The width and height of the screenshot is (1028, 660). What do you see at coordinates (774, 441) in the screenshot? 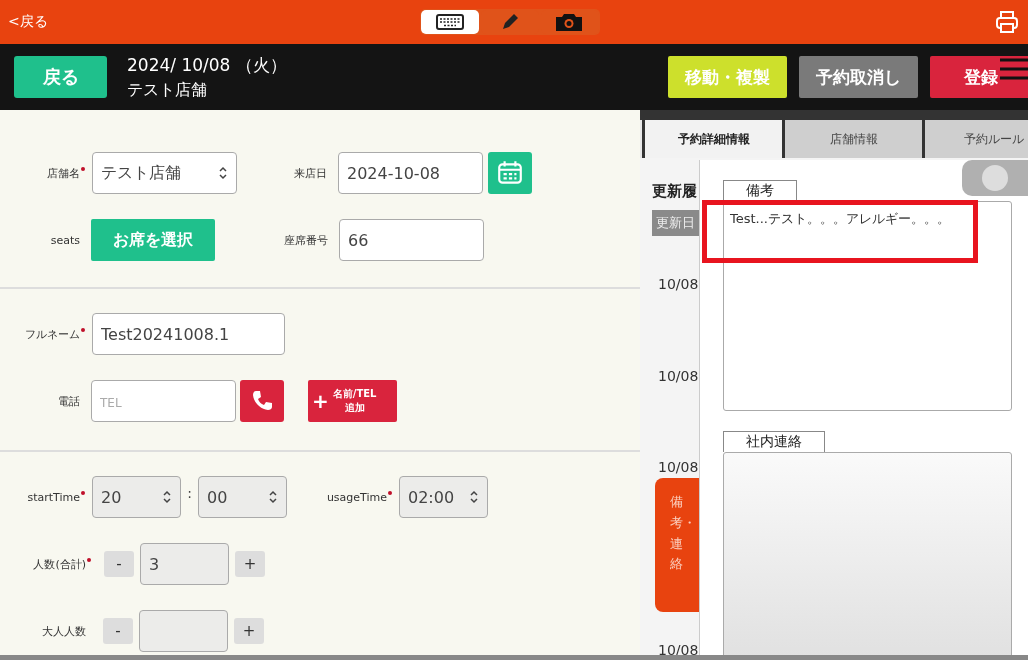
I see `memo-label: 社内連絡` at bounding box center [774, 441].